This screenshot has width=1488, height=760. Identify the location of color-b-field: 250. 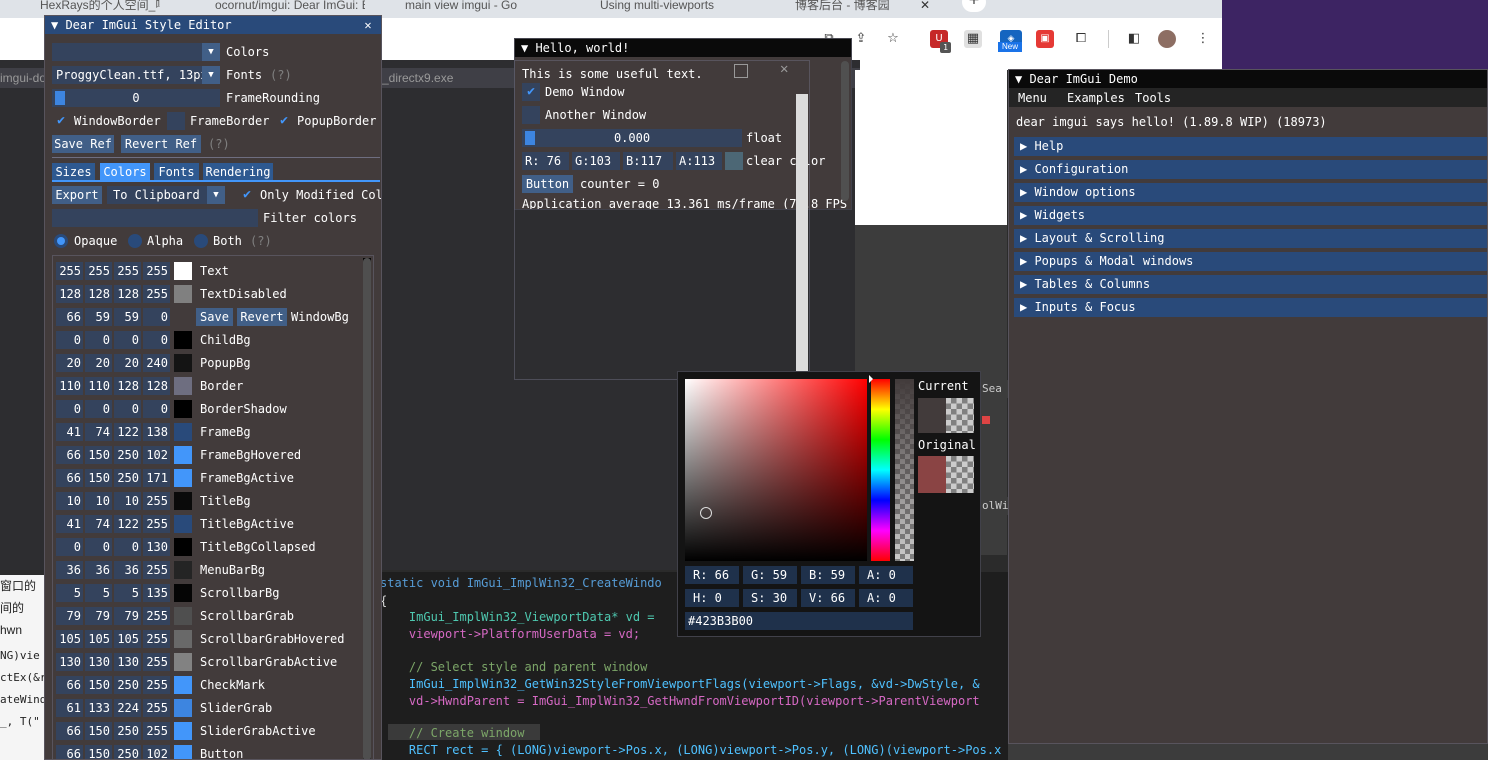
(127, 455).